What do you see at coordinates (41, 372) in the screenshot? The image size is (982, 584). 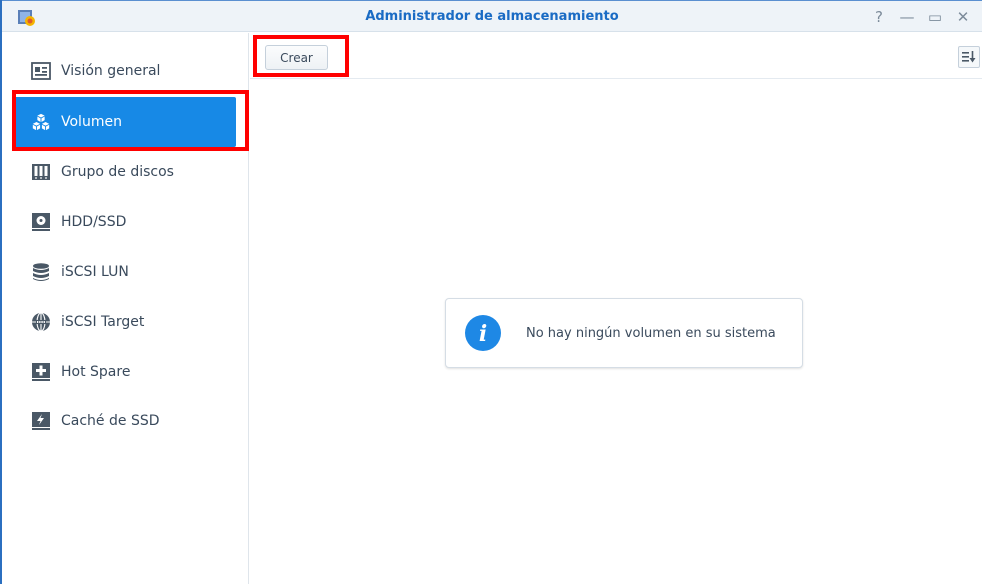 I see `hot-spare-icon` at bounding box center [41, 372].